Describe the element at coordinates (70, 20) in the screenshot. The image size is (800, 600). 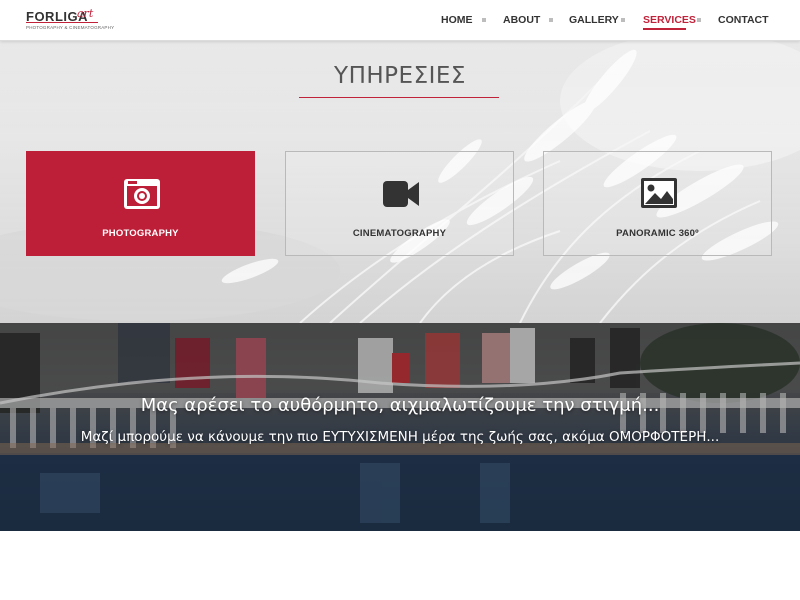
I see `site-logo: FORLIGA art PHOTOGRAPHY & CINEMATOGRAPHY` at that location.